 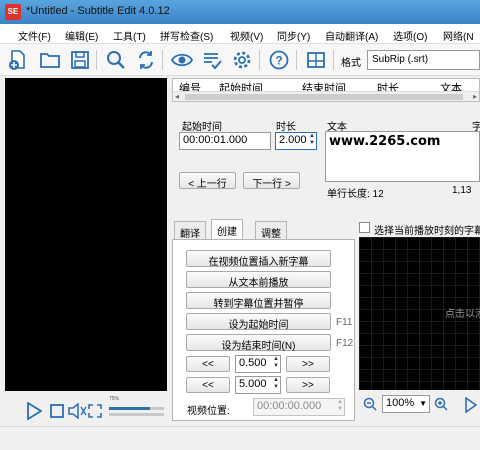 I want to click on open-folder-icon, so click(x=50, y=60).